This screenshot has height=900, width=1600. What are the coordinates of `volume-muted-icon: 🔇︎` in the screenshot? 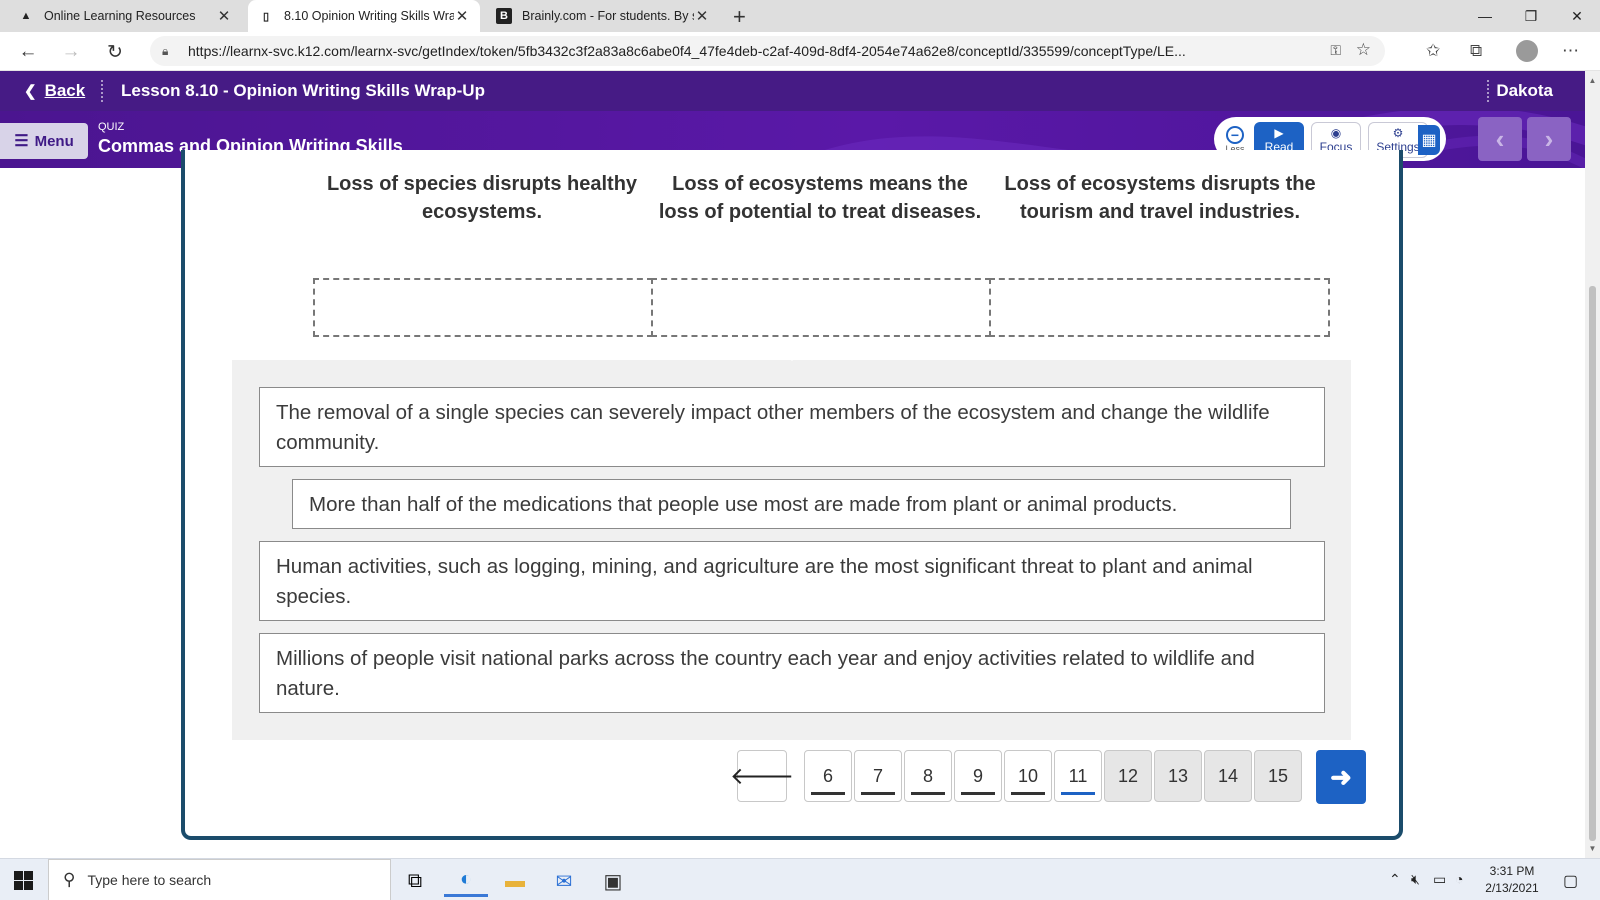 It's located at (1415, 879).